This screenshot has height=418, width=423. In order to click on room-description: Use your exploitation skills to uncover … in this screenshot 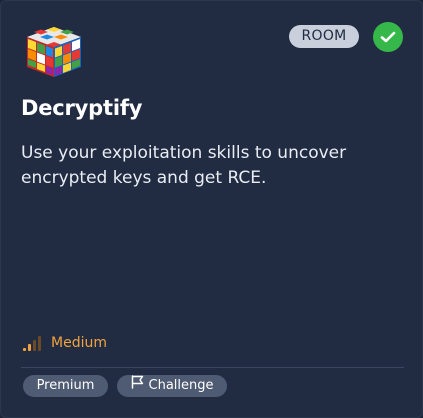, I will do `click(184, 165)`.